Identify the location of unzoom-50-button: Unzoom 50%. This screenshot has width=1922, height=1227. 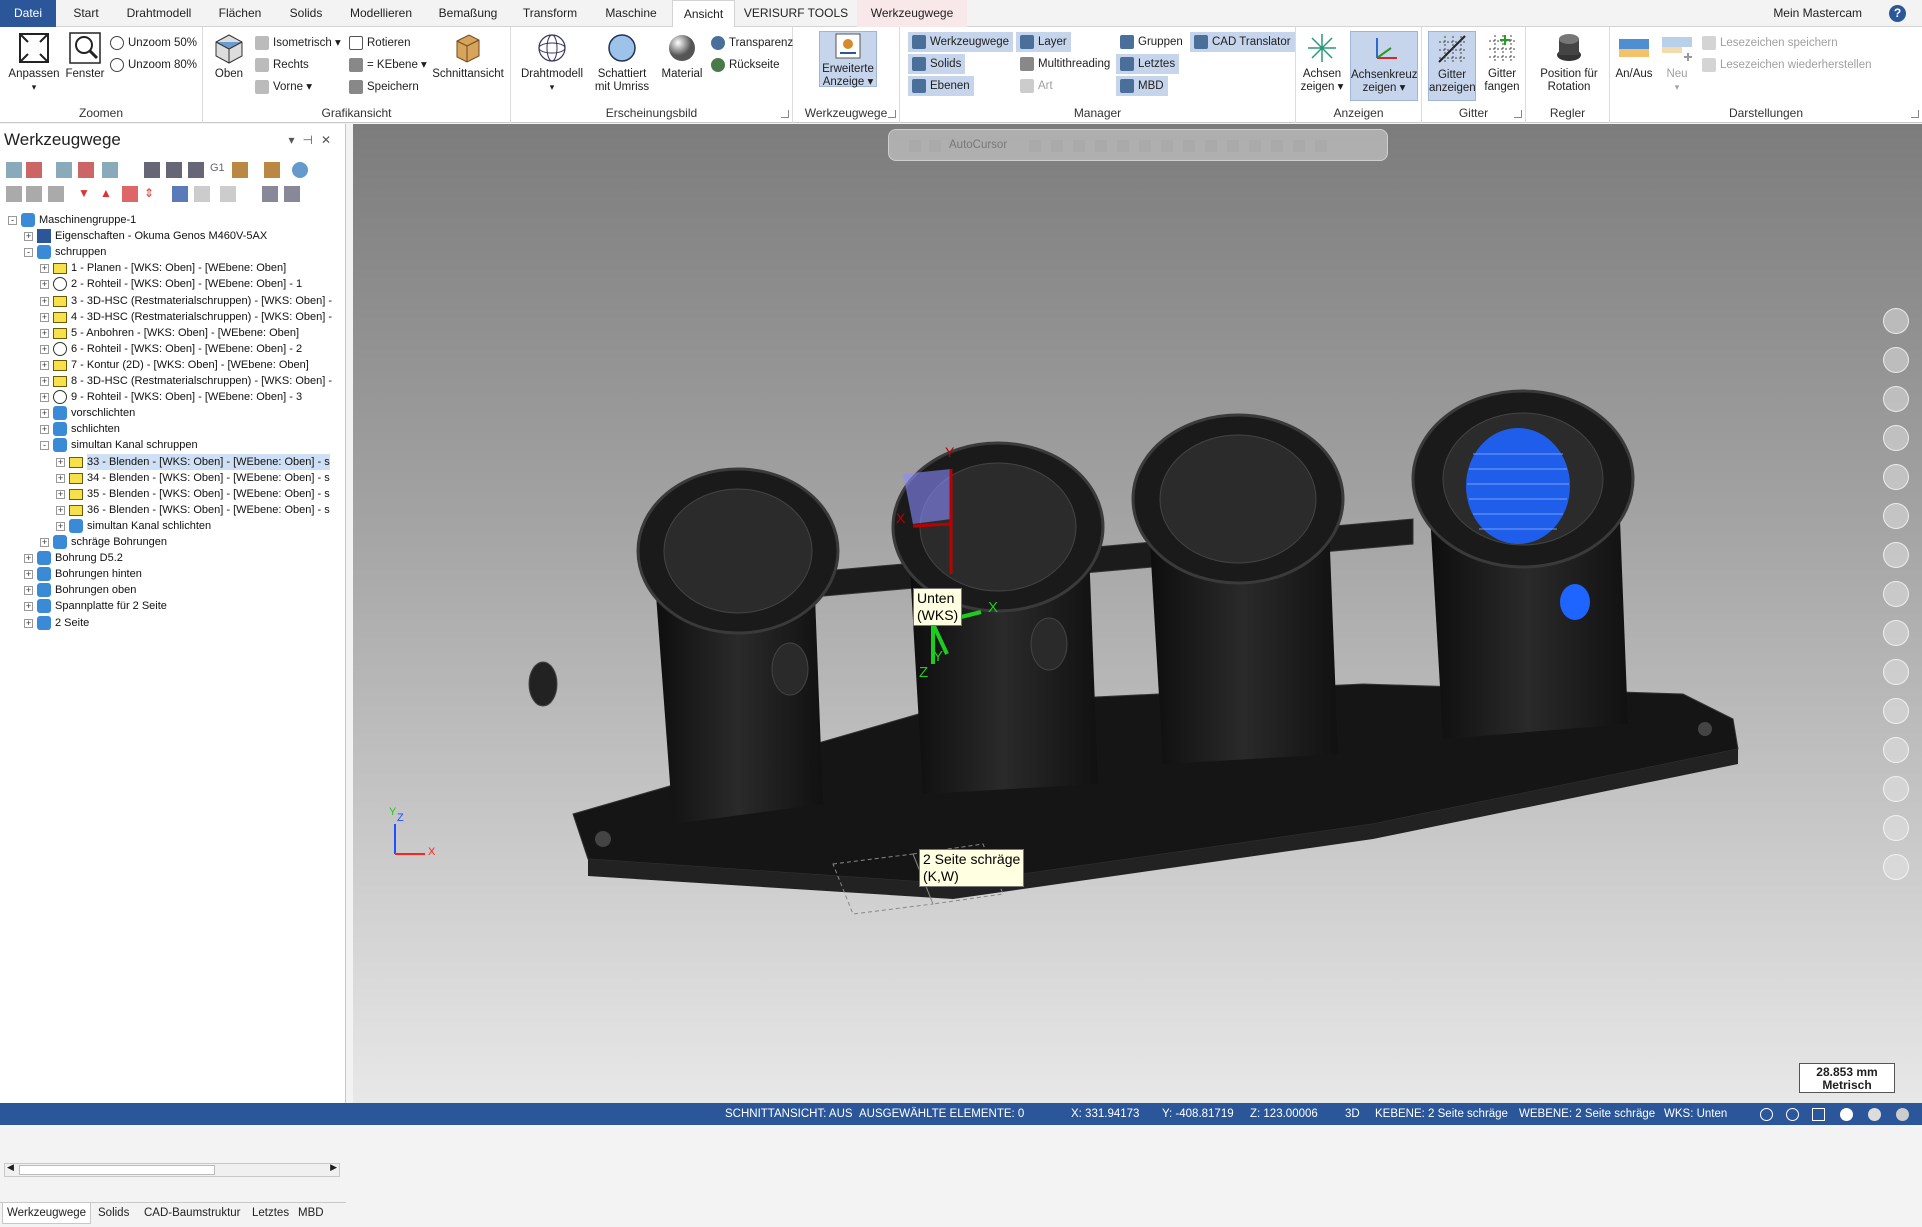
(153, 43).